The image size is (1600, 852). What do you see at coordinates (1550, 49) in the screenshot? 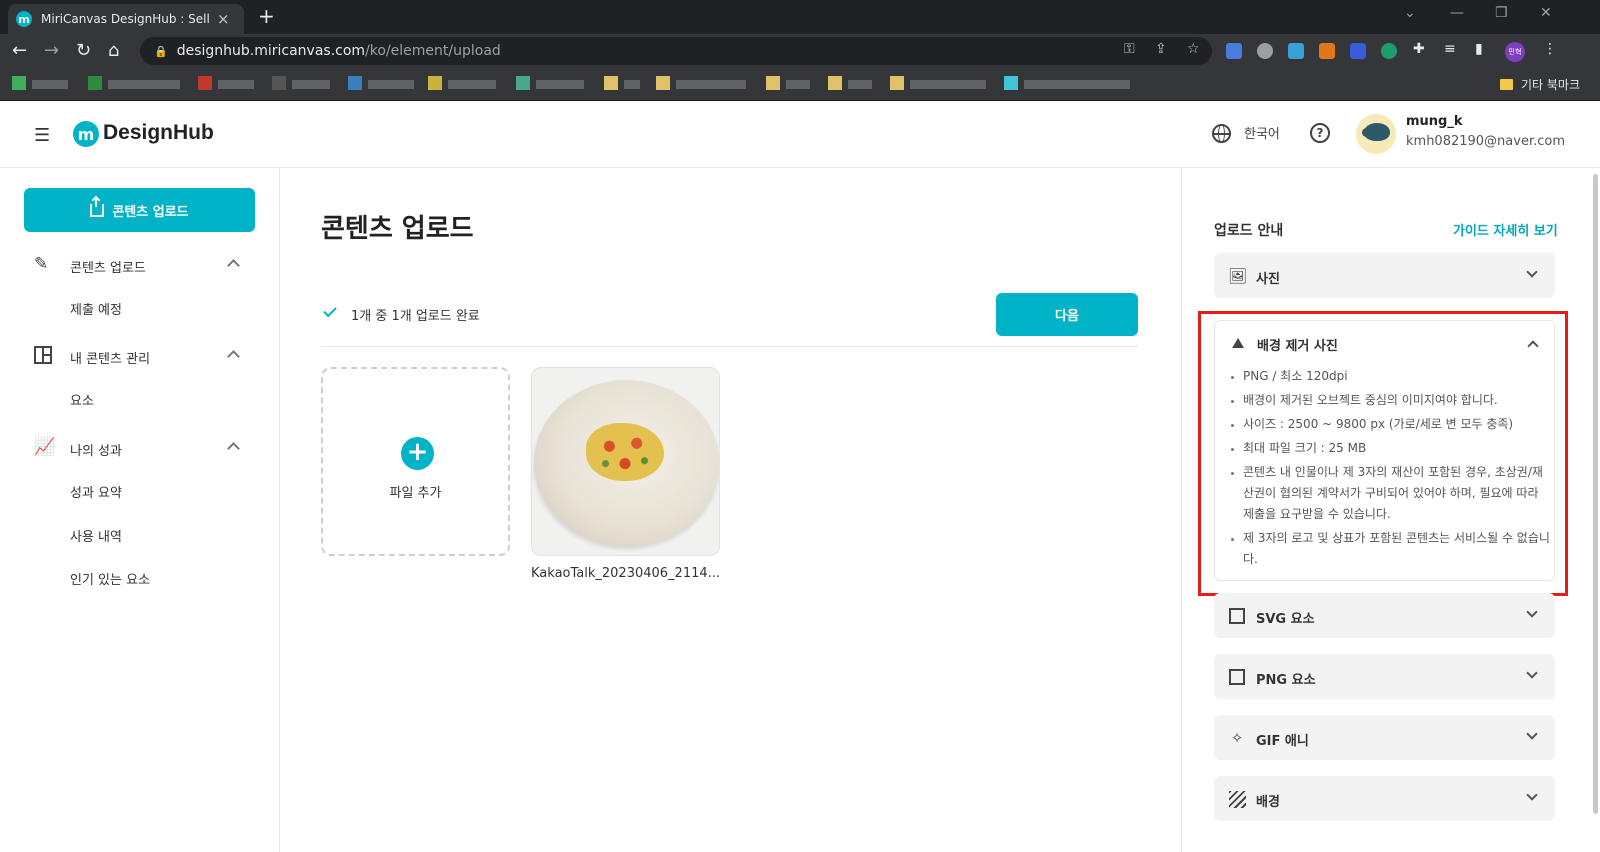
I see `browser-menu-icon: ⋮` at bounding box center [1550, 49].